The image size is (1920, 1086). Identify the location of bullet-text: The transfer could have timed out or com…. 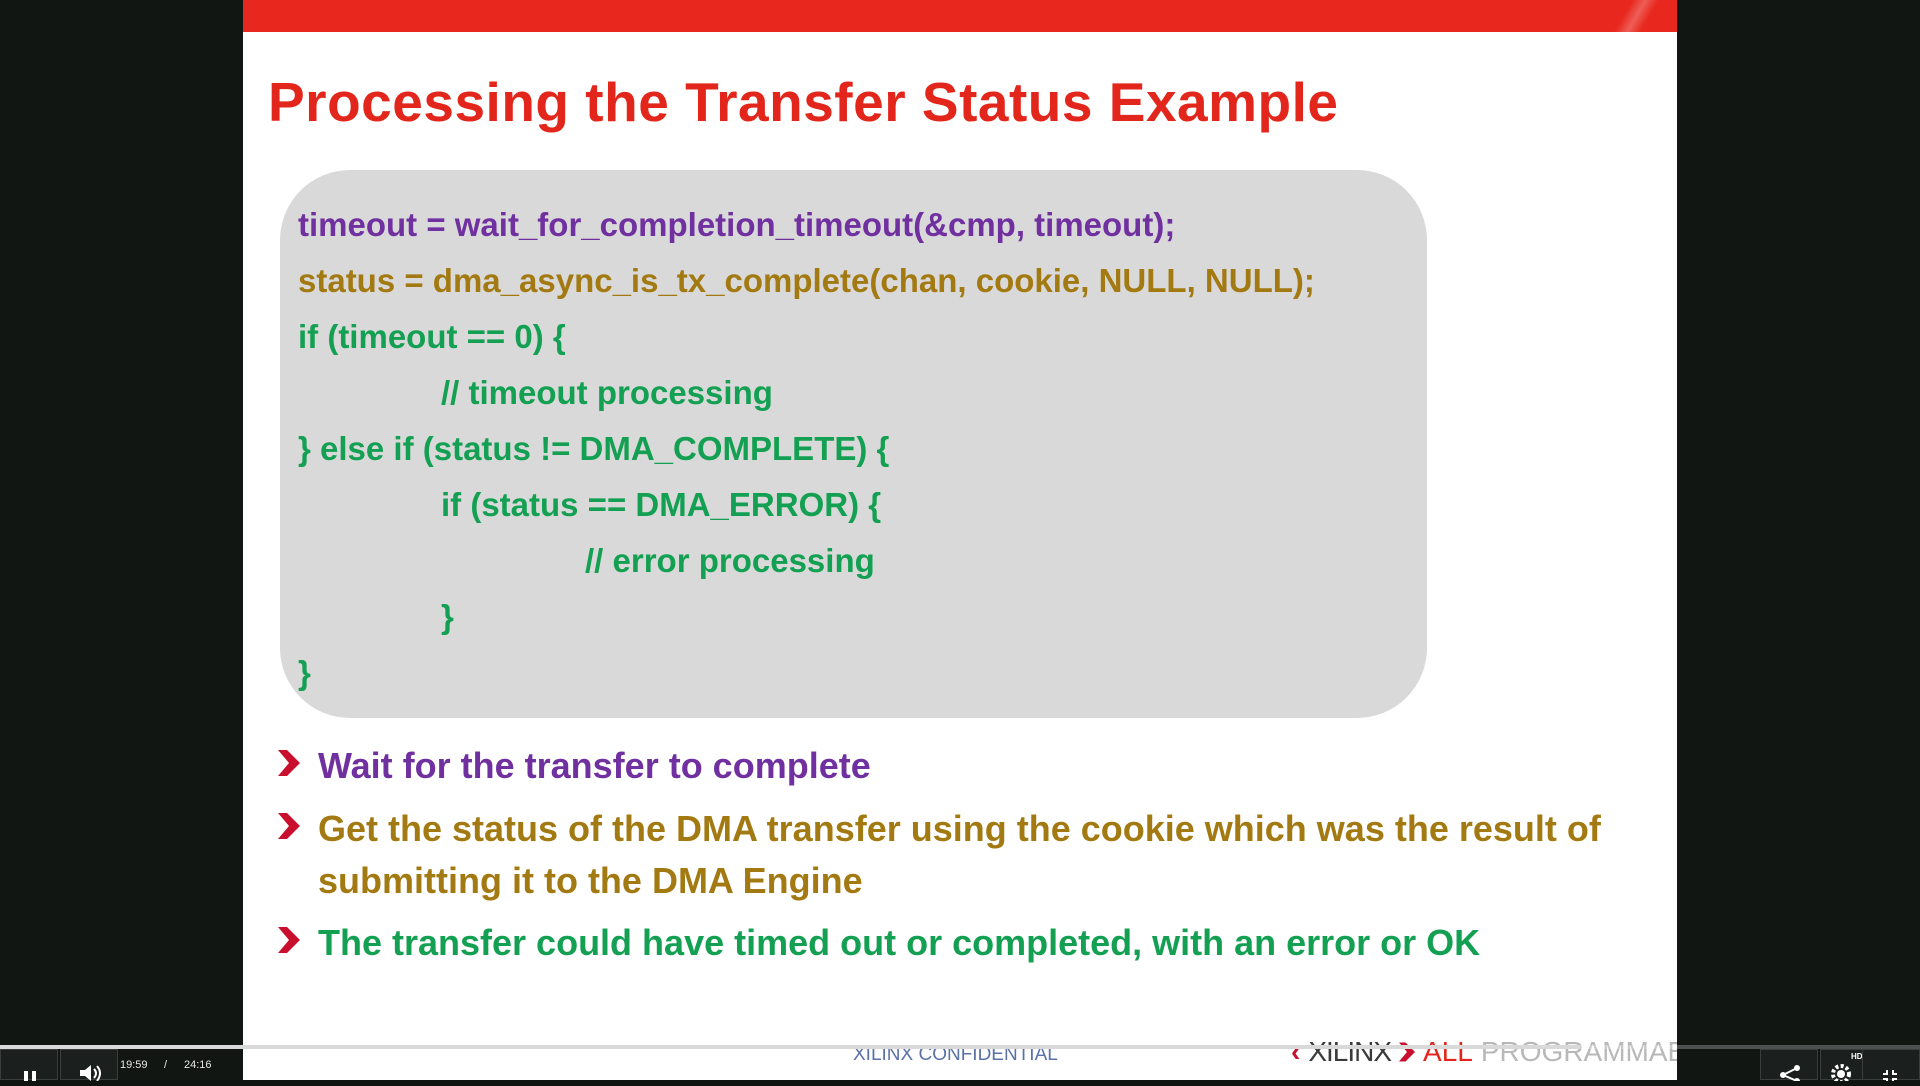
(899, 942).